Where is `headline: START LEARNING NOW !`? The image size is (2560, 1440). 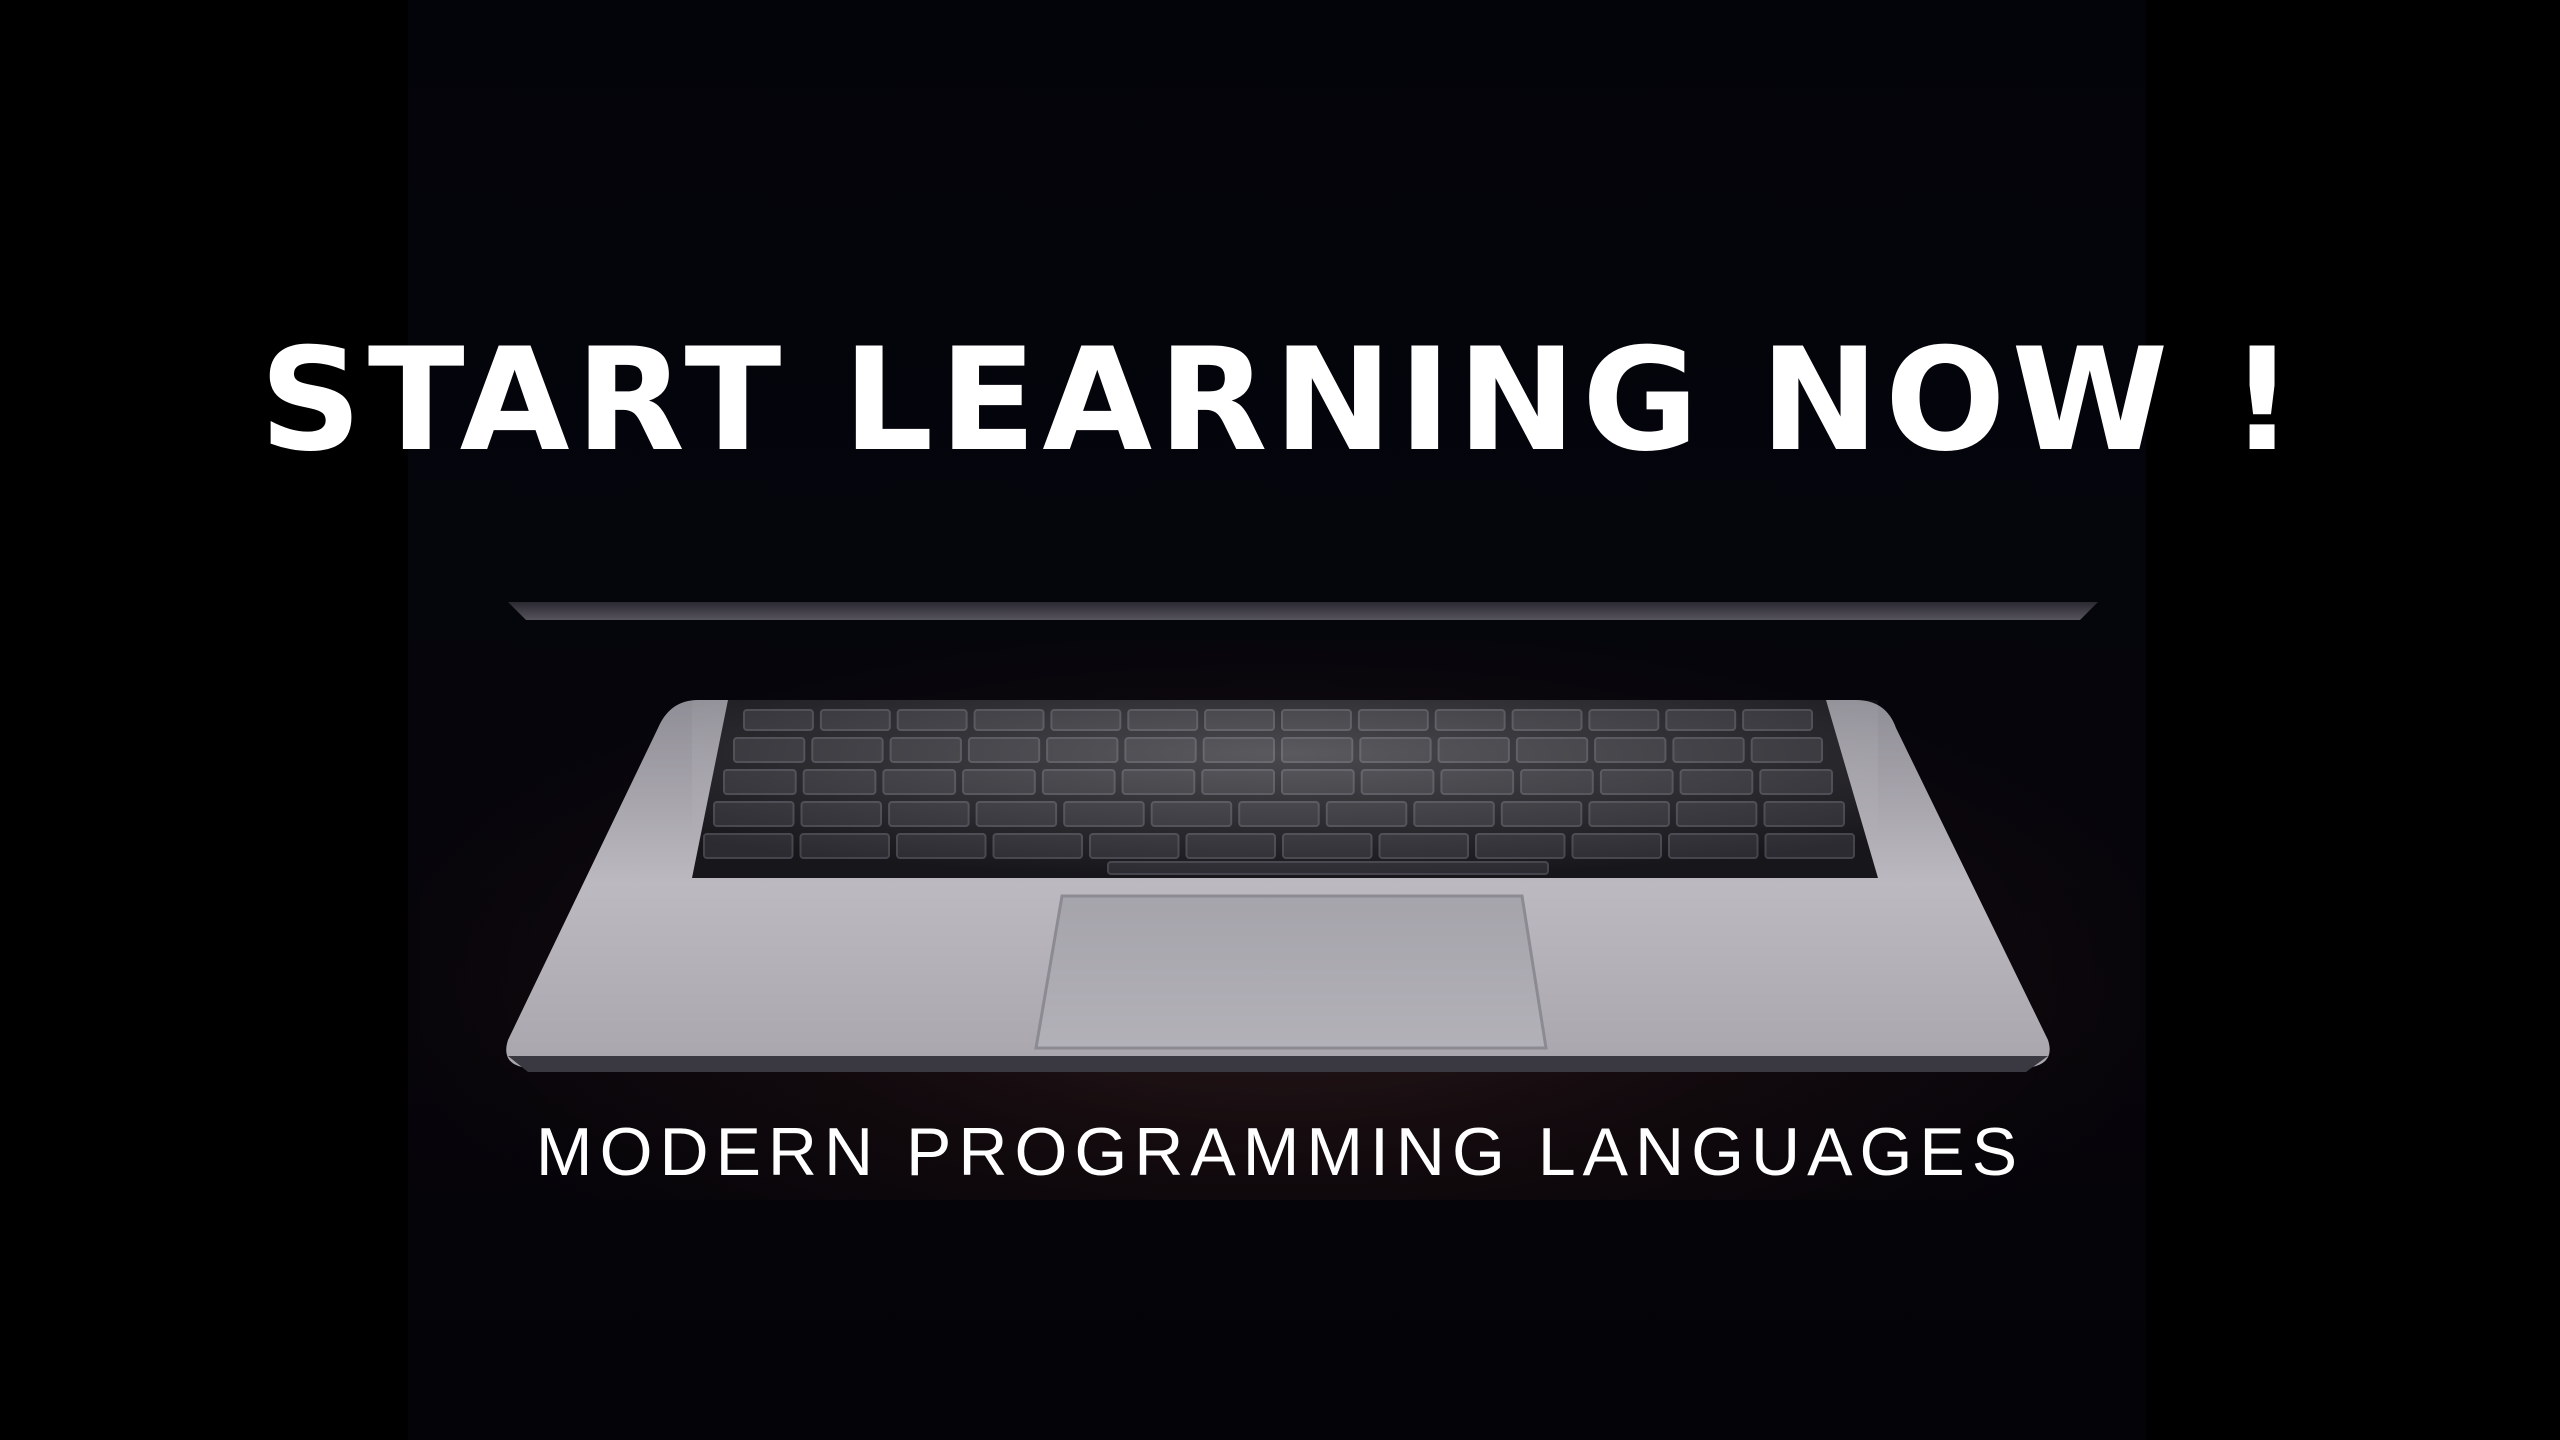
headline: START LEARNING NOW ! is located at coordinates (1280, 400).